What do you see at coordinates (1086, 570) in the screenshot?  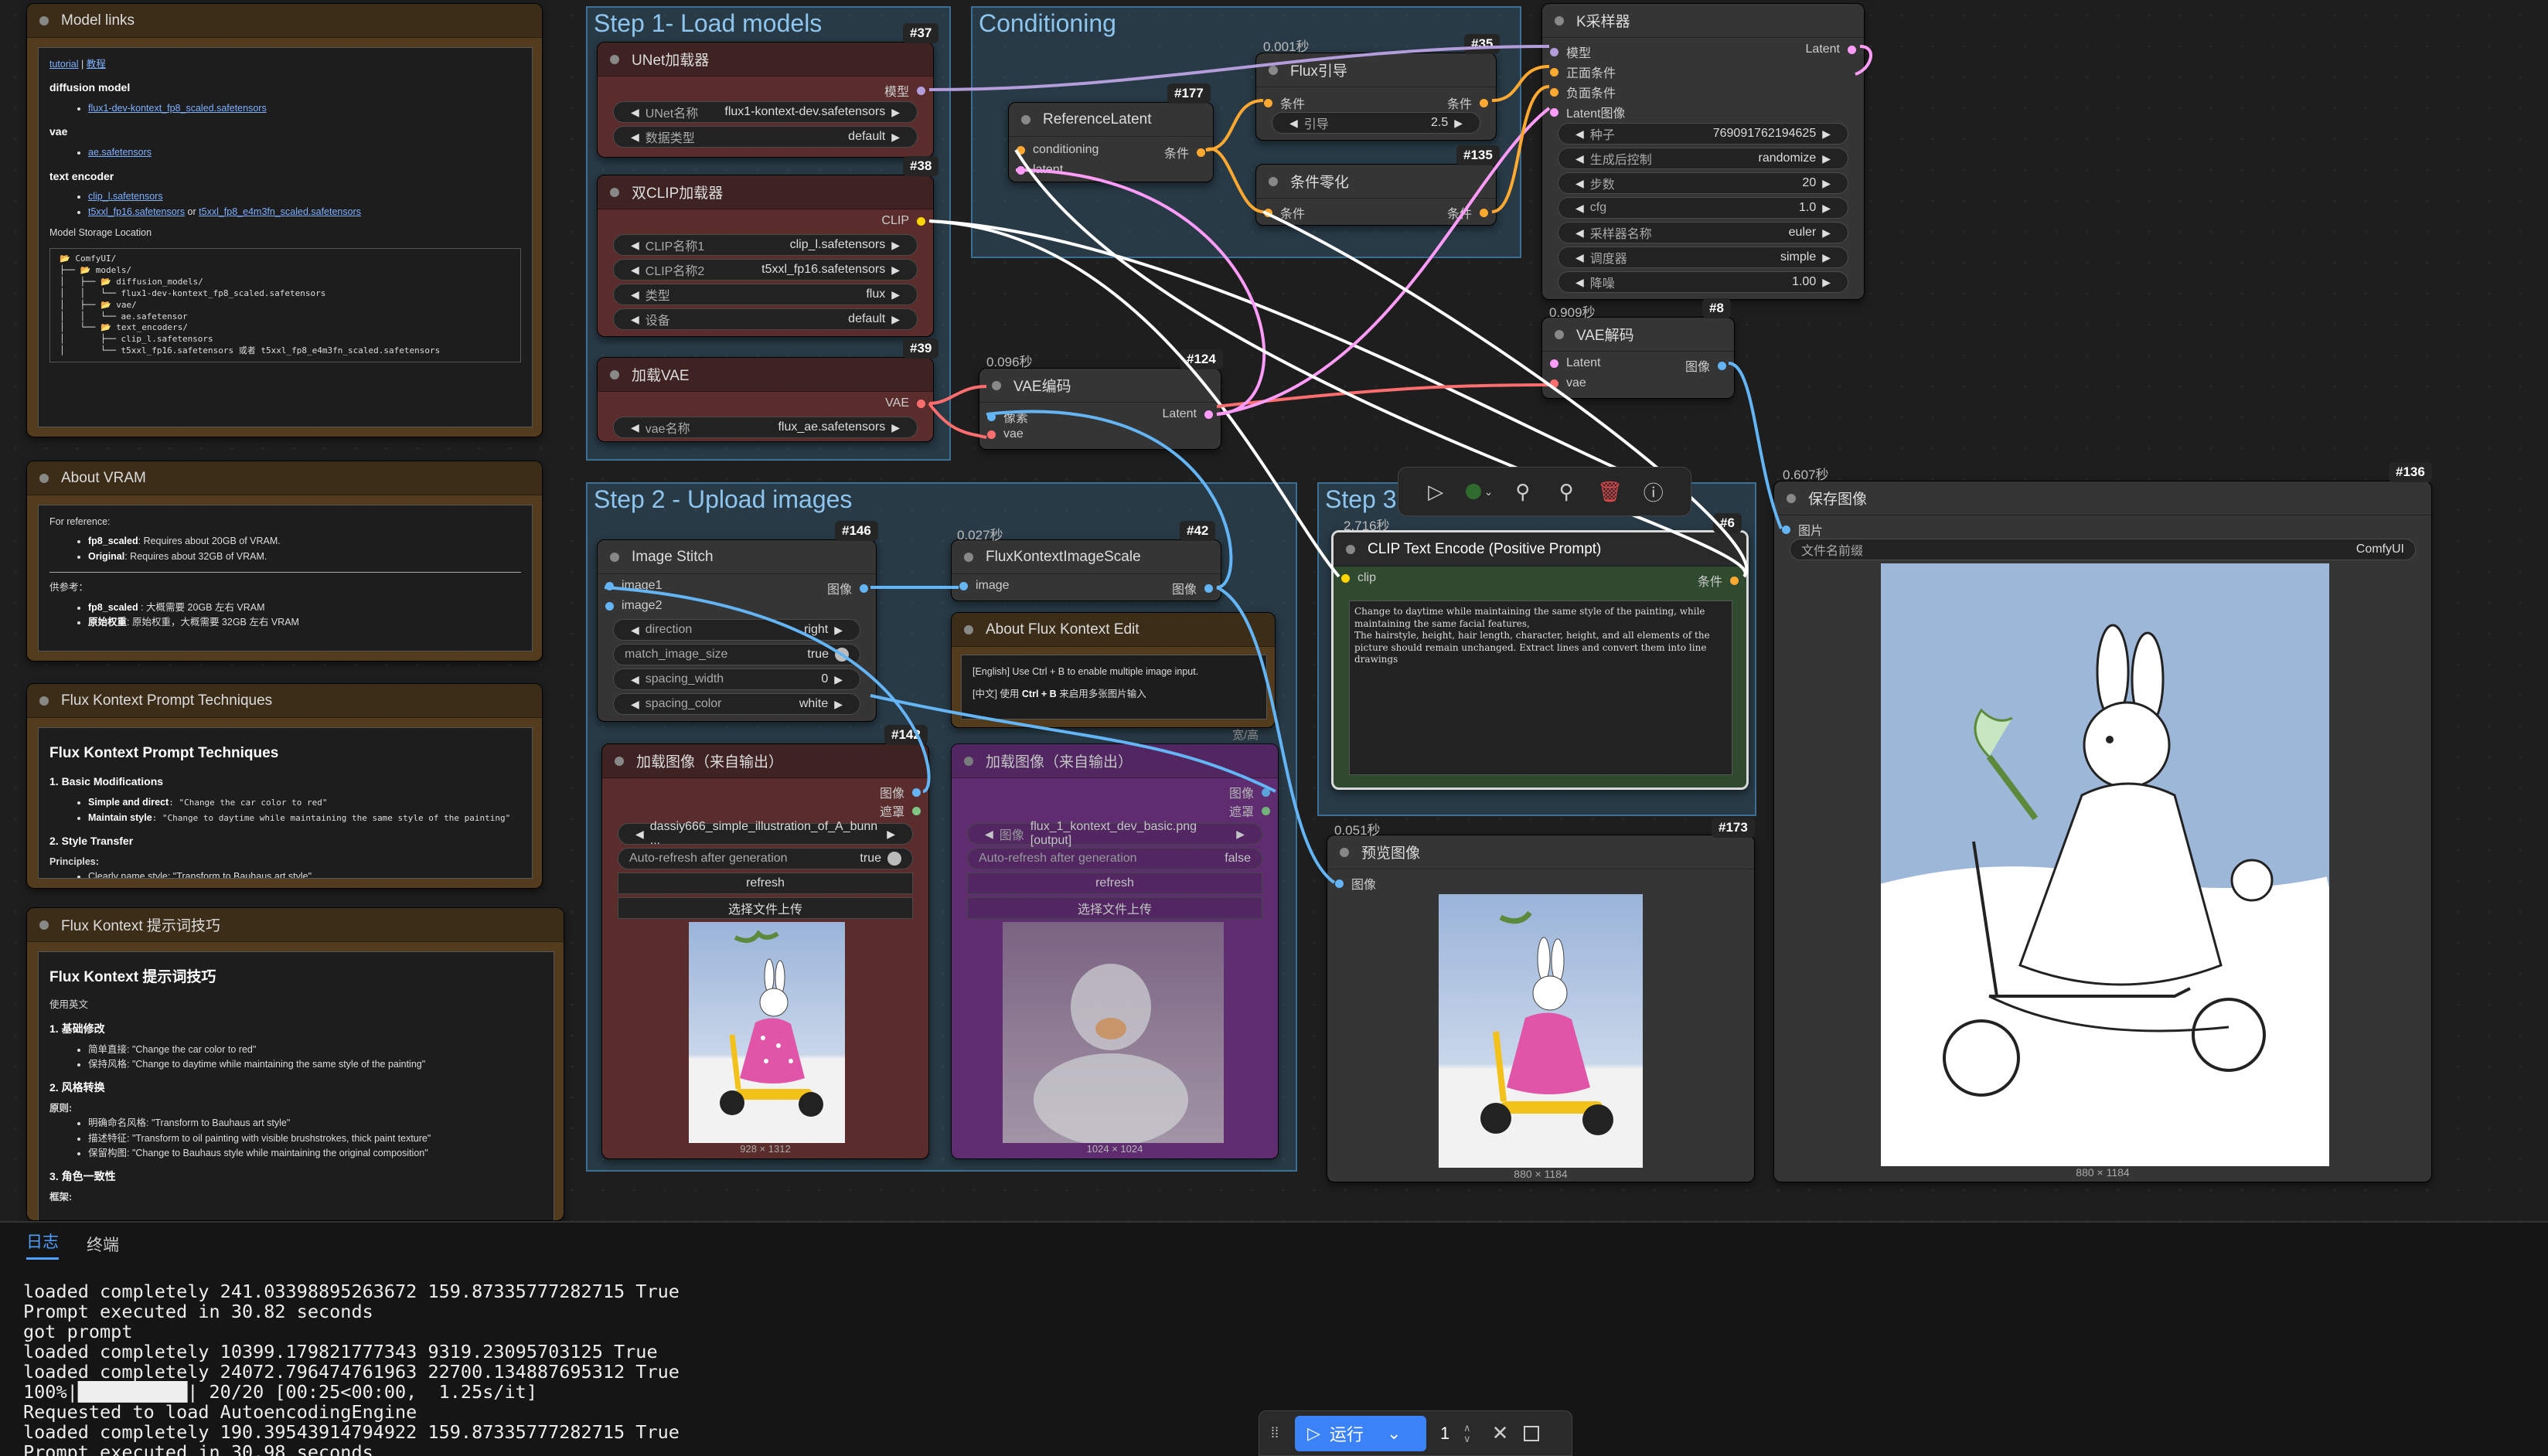 I see `flux-kontext-image-scale-node: FluxKontextImageScale image 图像` at bounding box center [1086, 570].